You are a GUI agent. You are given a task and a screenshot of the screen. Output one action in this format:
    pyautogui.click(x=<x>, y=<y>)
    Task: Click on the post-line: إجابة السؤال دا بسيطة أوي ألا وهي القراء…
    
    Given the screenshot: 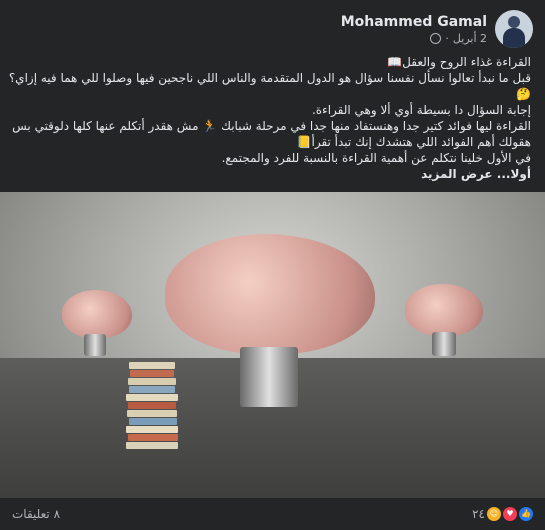 What is the action you would take?
    pyautogui.click(x=421, y=110)
    